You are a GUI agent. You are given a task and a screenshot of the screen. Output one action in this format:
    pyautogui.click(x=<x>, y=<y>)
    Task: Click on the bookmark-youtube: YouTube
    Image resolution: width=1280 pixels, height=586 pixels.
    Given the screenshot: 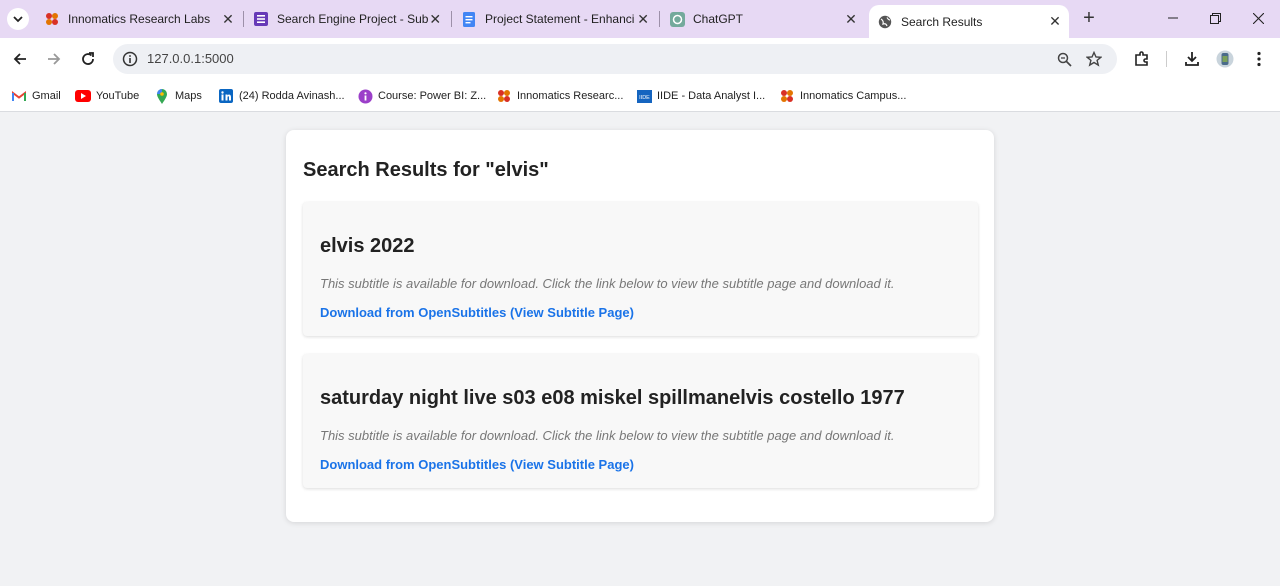 What is the action you would take?
    pyautogui.click(x=107, y=96)
    